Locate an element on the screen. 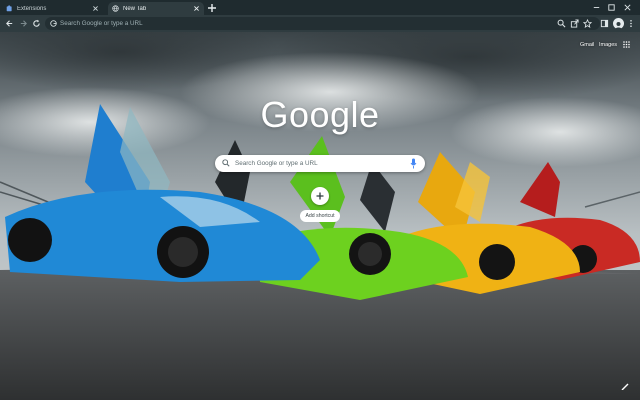 The height and width of the screenshot is (400, 640). window-close-icon is located at coordinates (627, 7).